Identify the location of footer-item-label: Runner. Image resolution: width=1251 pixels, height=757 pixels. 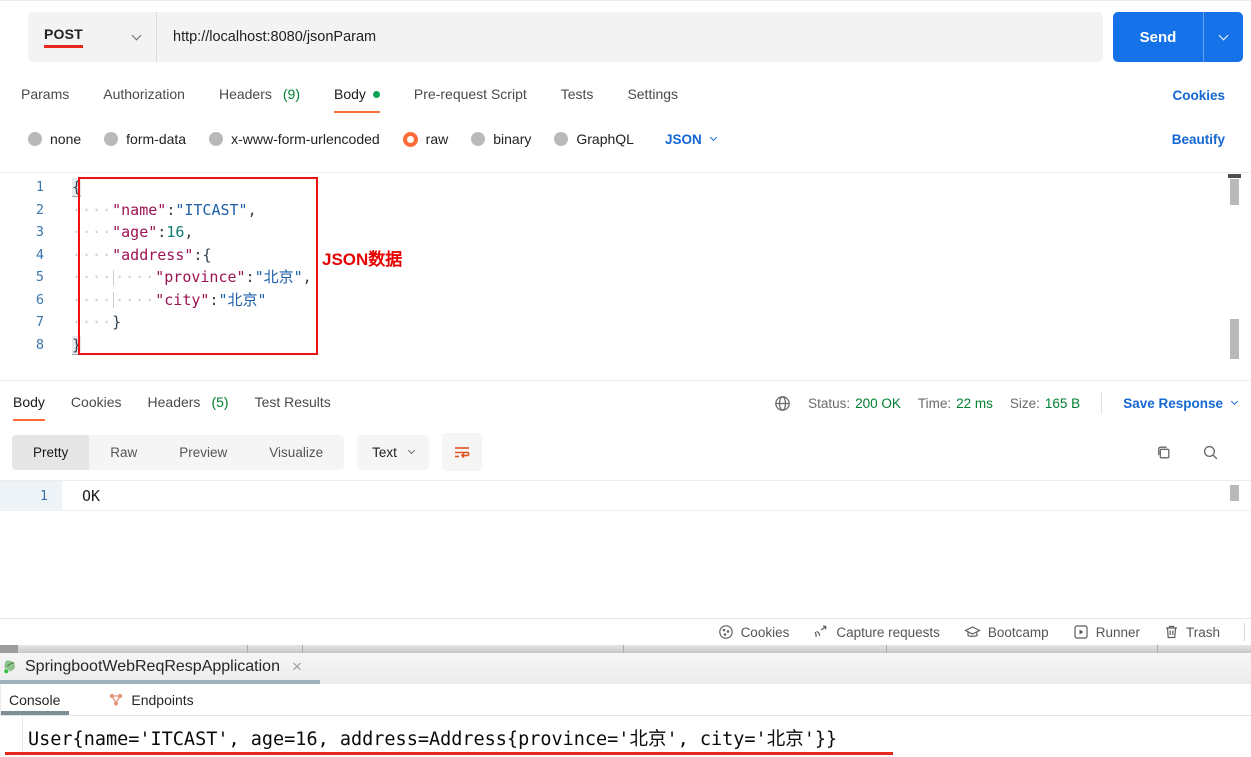
(1117, 632).